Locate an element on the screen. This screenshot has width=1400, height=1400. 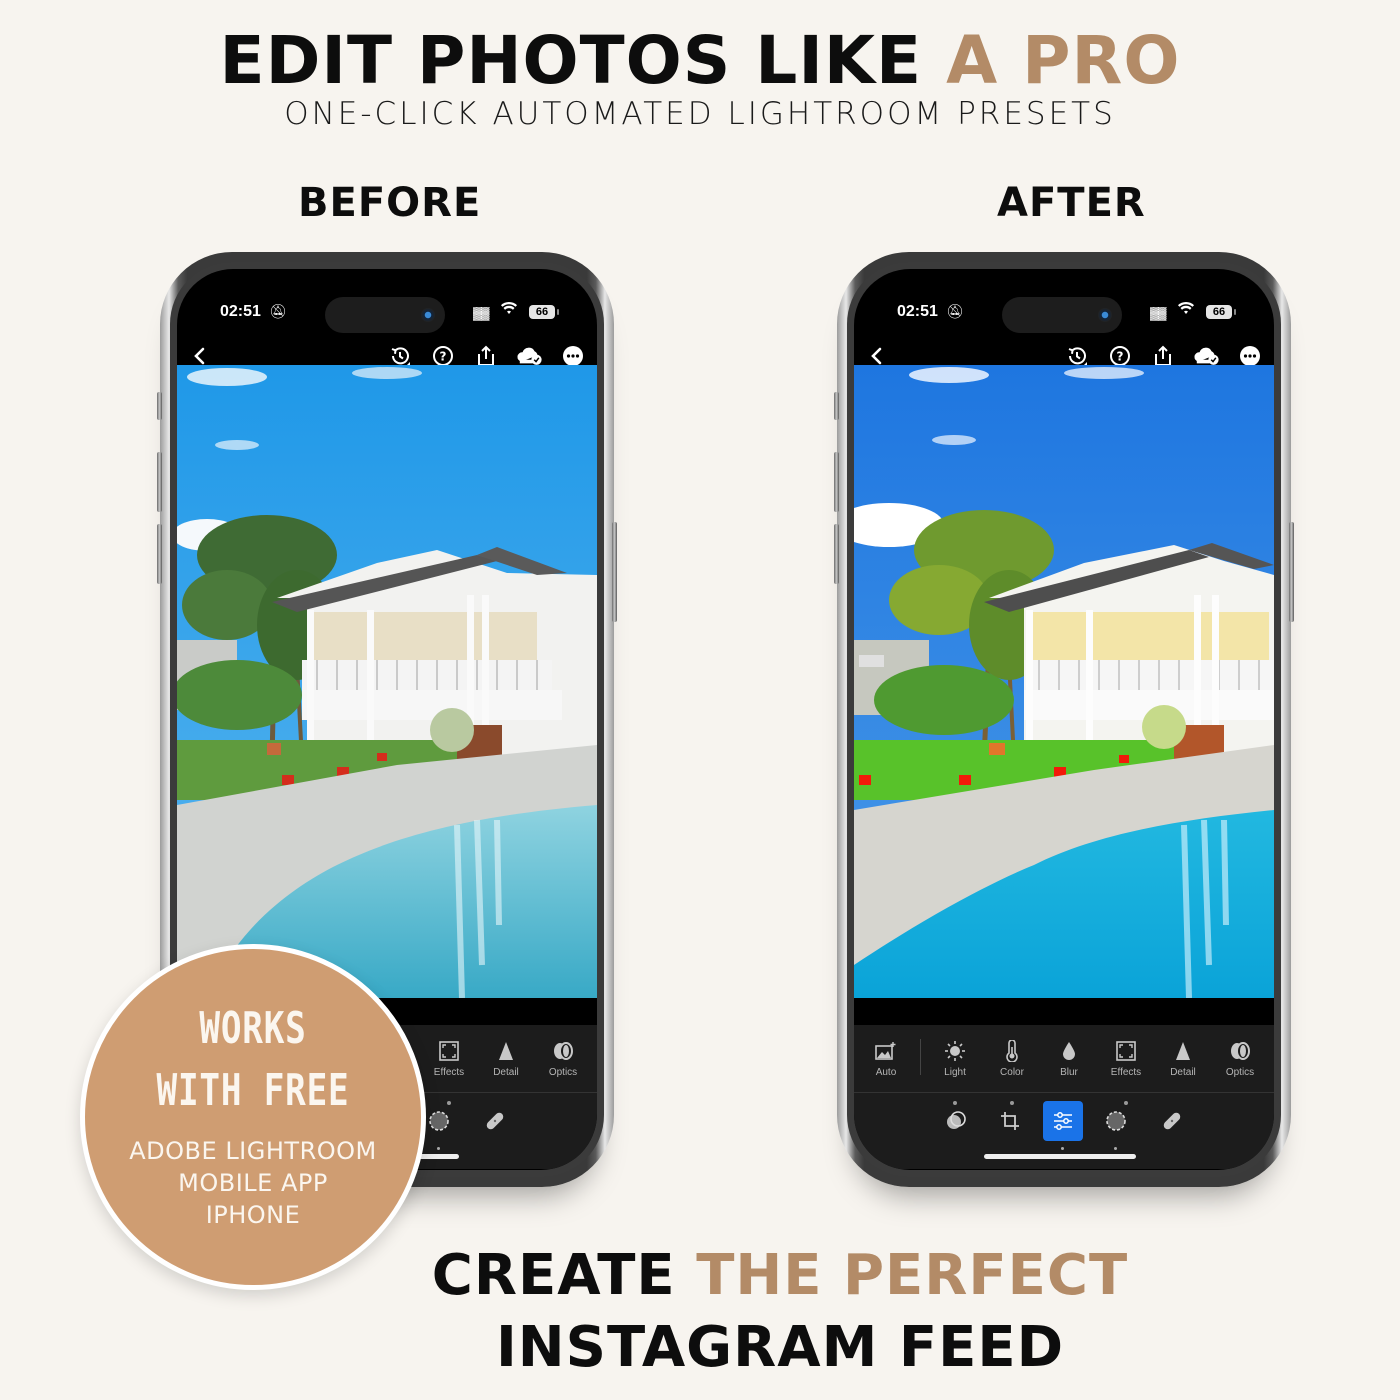
presets-icon is located at coordinates (956, 1120).